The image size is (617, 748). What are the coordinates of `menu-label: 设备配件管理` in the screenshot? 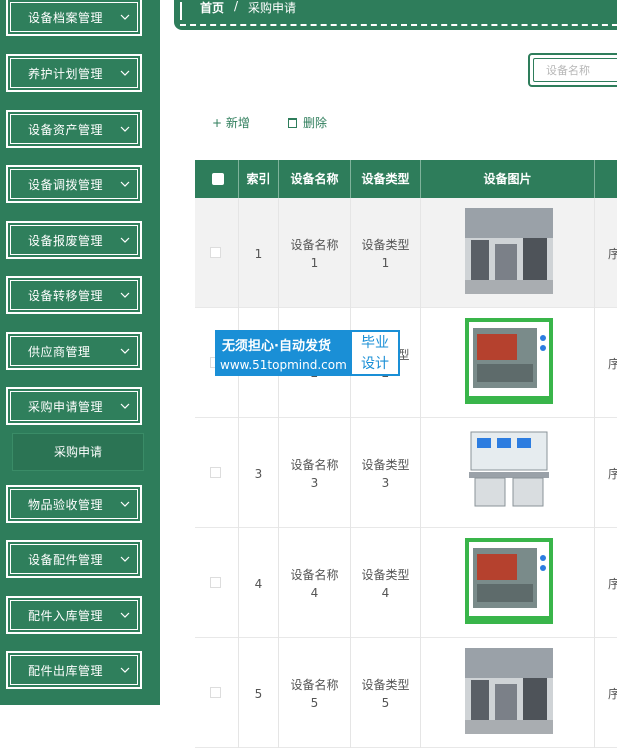 It's located at (66, 560).